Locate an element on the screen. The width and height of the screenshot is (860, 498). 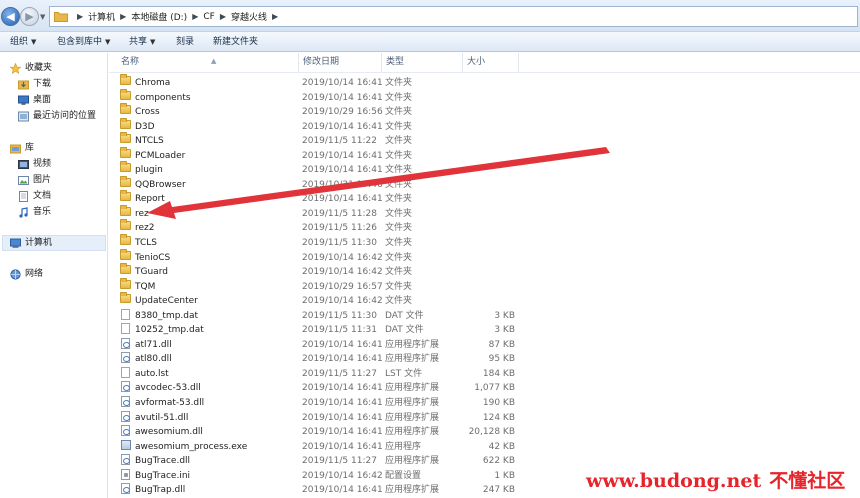
file-row: 10252_tmp.dat 2019/11/5 11:31 DAT 文件 3 KB is located at coordinates (484, 330).